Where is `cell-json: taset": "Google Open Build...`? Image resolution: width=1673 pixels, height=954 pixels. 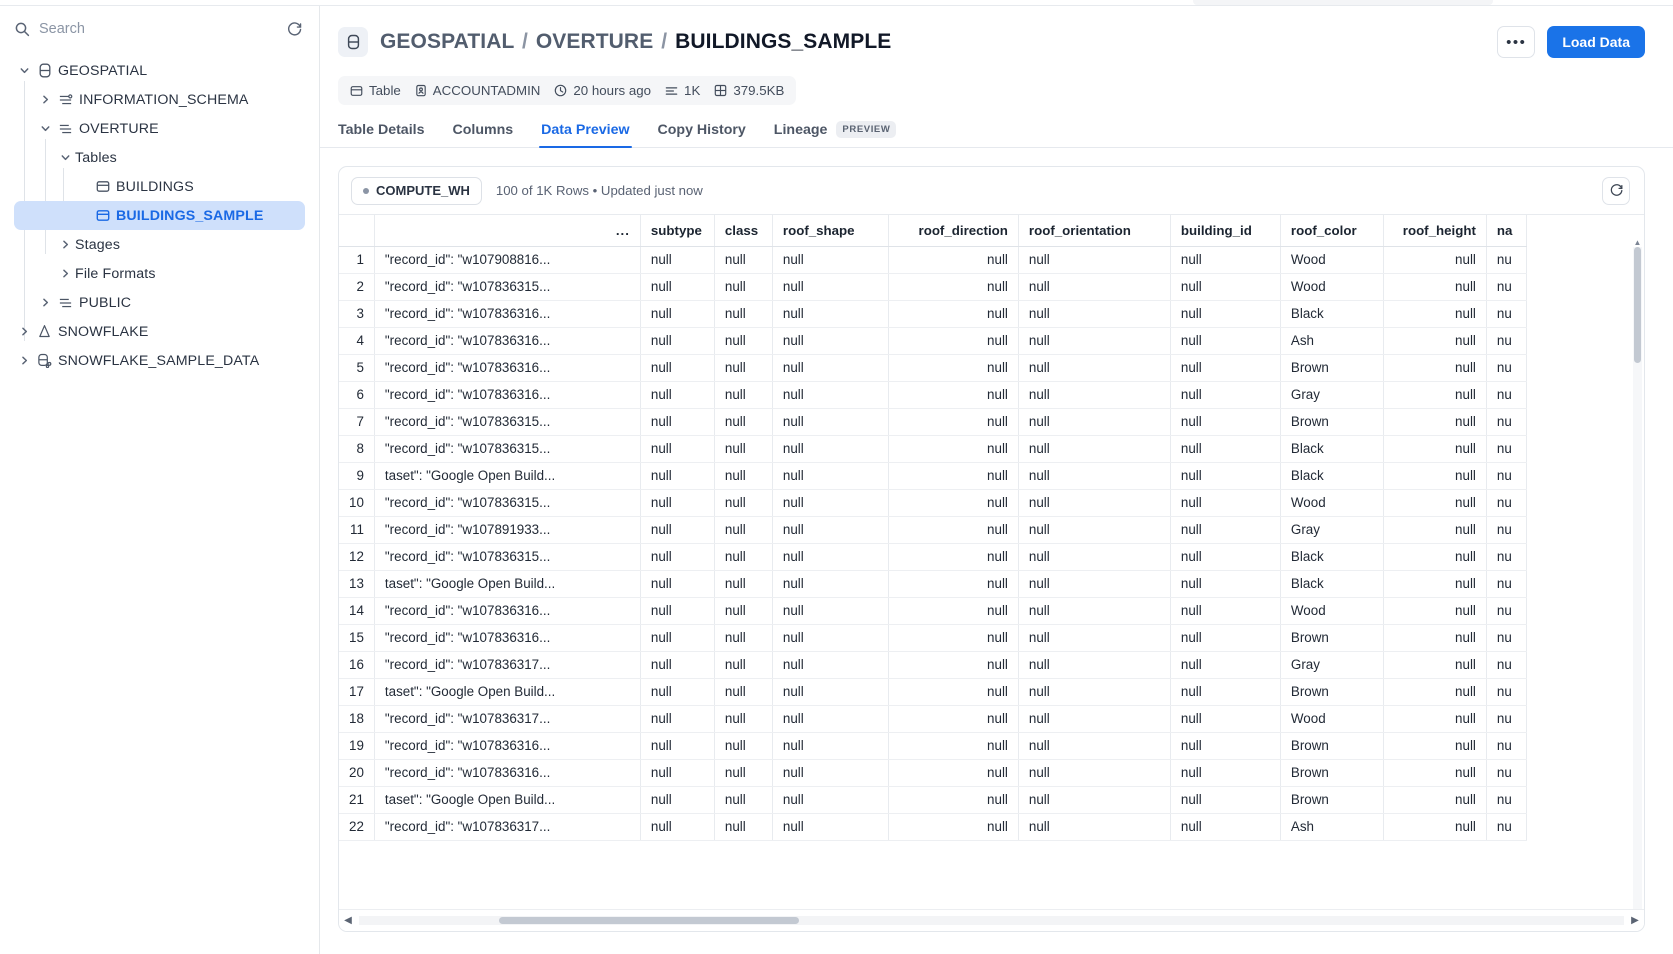 cell-json: taset": "Google Open Build... is located at coordinates (507, 476).